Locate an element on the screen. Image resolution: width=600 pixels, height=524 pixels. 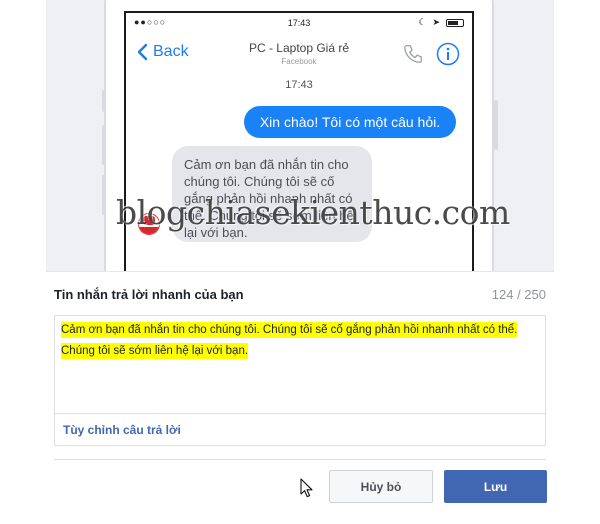
outgoing-message-bubble: Xin chào! Tôi có một câu hỏi. is located at coordinates (350, 122).